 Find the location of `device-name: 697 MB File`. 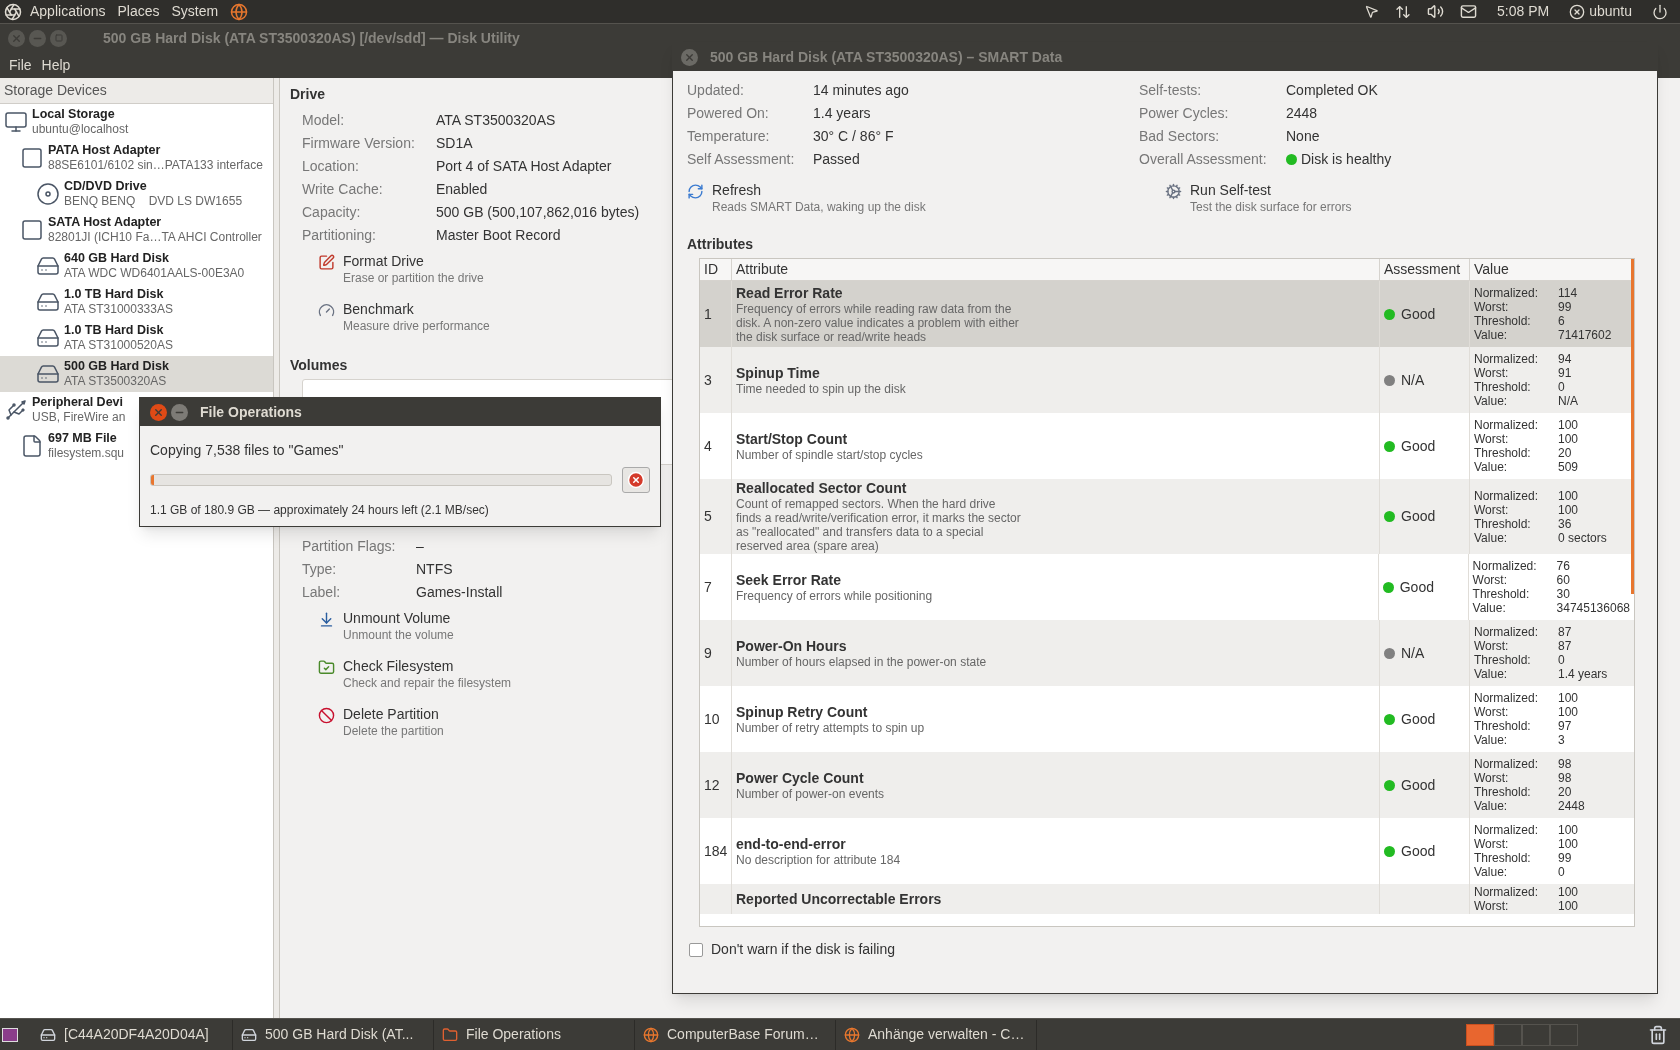

device-name: 697 MB File is located at coordinates (83, 438).